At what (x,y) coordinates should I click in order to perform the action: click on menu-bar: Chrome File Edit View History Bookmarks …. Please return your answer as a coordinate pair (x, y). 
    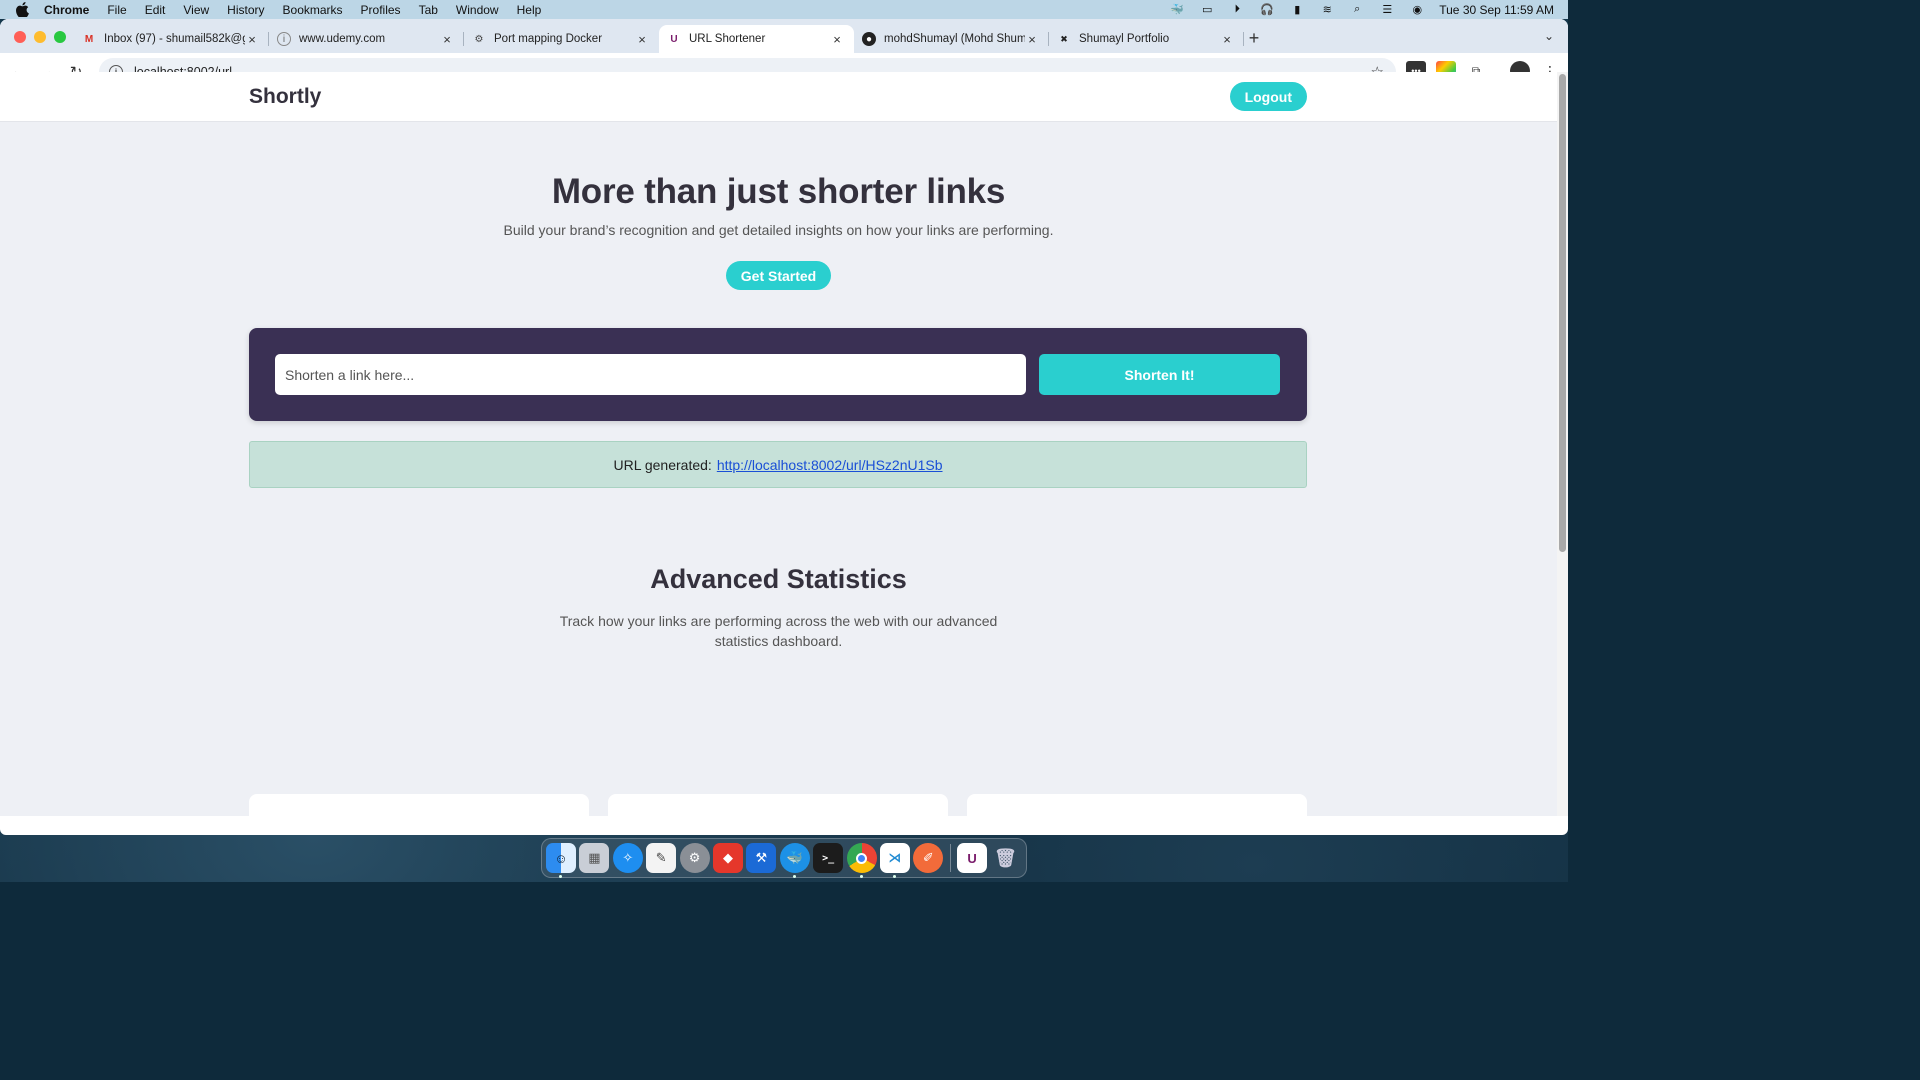
    Looking at the image, I should click on (784, 9).